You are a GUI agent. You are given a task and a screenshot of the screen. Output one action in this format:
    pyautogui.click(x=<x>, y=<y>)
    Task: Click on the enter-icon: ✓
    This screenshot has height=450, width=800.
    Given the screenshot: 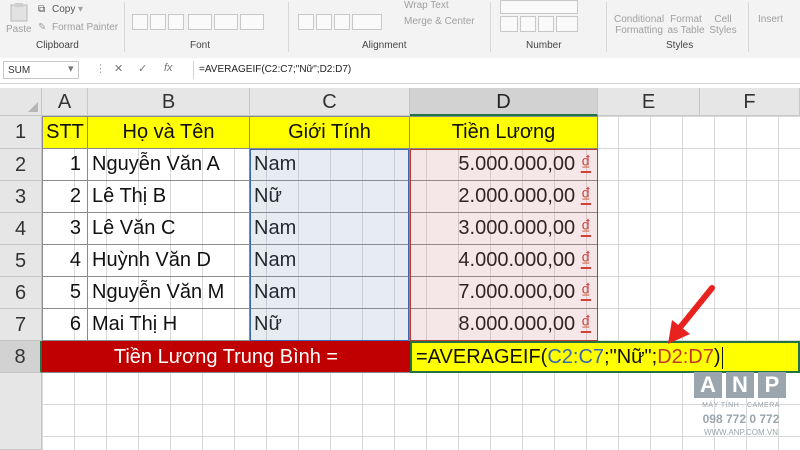 What is the action you would take?
    pyautogui.click(x=142, y=68)
    